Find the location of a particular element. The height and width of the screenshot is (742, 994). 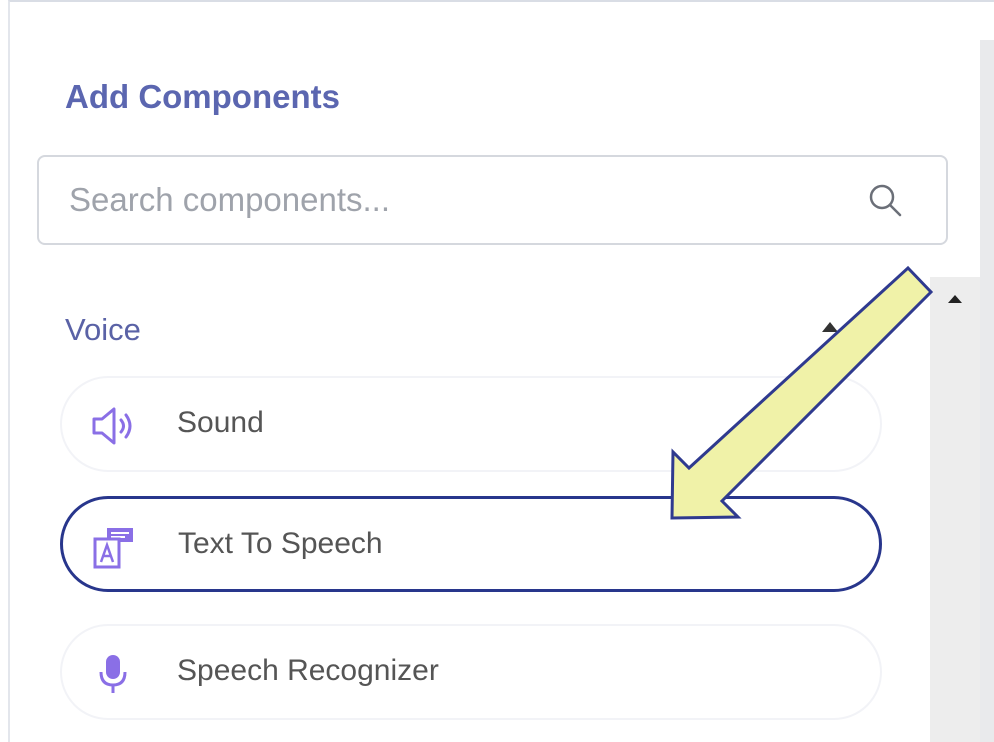

annotation-arrow is located at coordinates (802, 392).